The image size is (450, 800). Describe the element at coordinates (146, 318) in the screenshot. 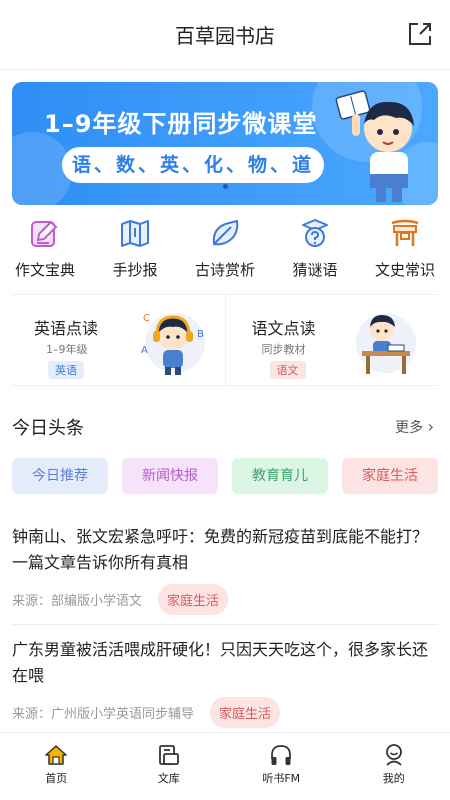

I see `svg-text: C` at that location.